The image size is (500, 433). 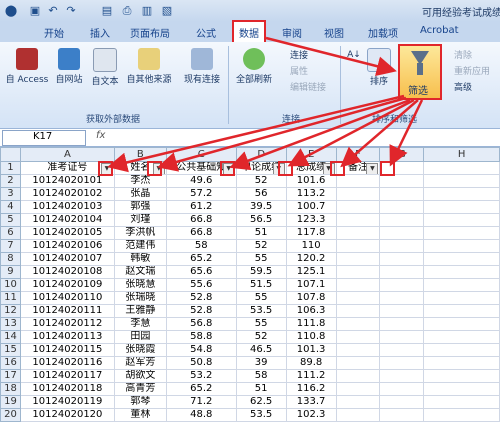 What do you see at coordinates (311, 324) in the screenshot?
I see `cell: 111.8` at bounding box center [311, 324].